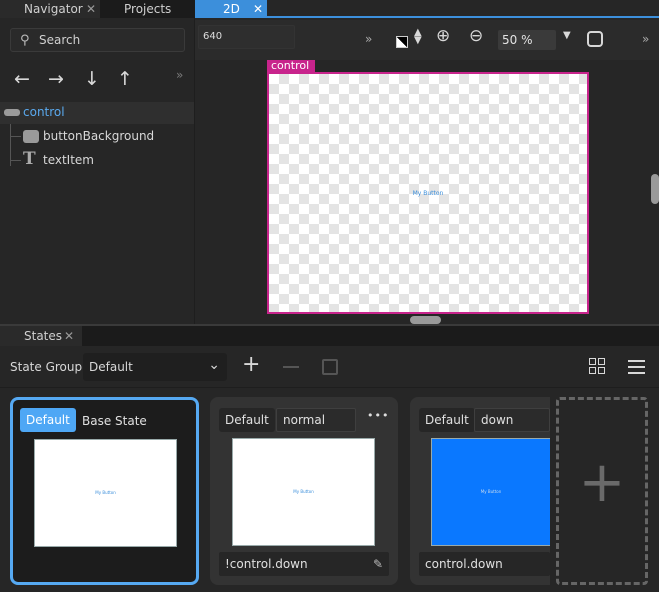 The image size is (659, 592). I want to click on editor-toolbar: 640 » ▲ ▼ ⊕ ⊖ 50 % ▼ », so click(427, 40).